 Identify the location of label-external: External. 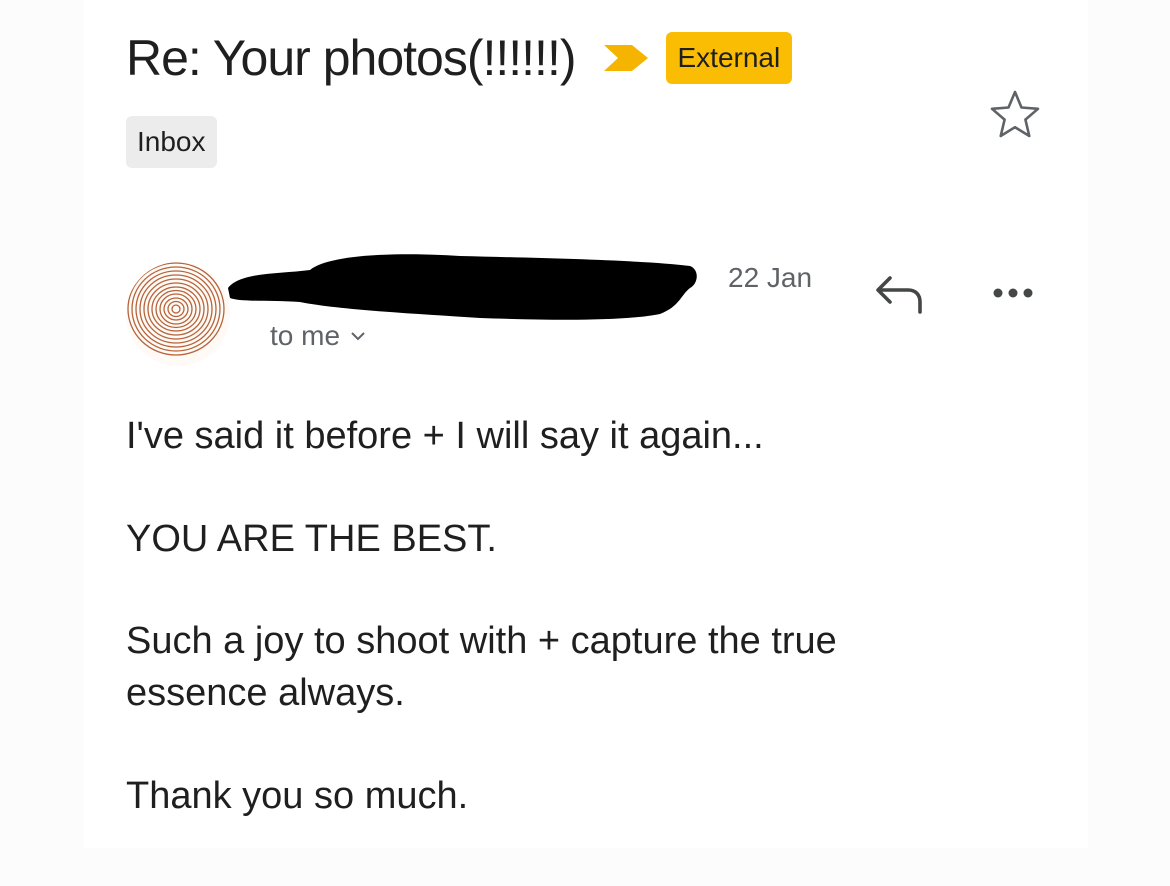
(729, 58).